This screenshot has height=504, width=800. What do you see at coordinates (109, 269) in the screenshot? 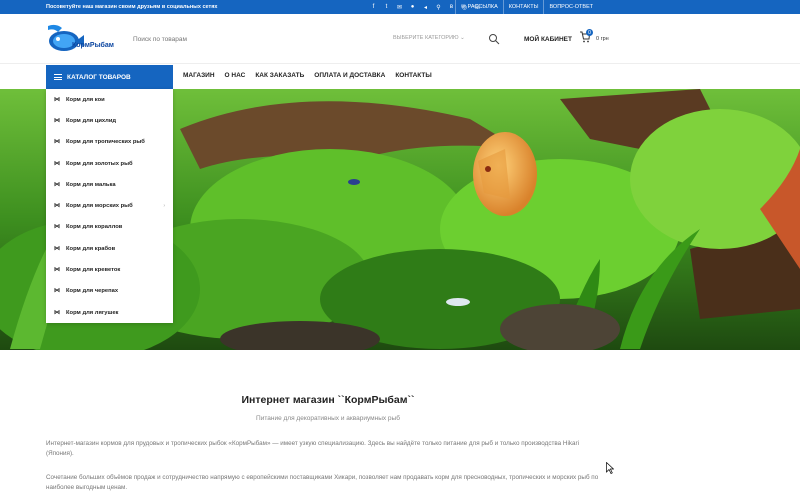
I see `catalog-item-shrimp: ⋈ Корм для креветок` at bounding box center [109, 269].